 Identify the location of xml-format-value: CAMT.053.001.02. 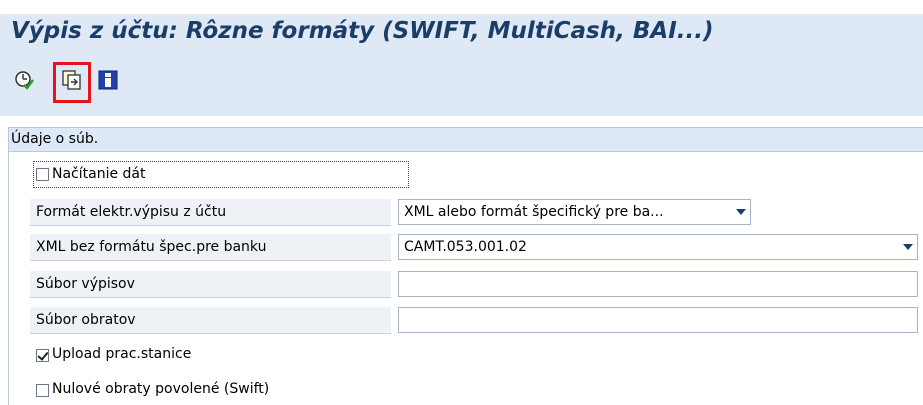
(465, 247).